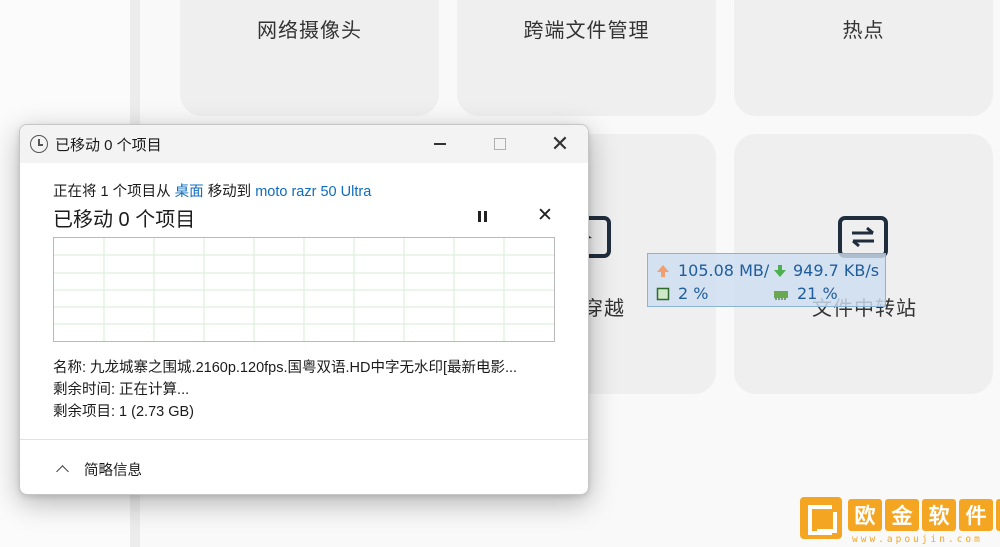 The image size is (1000, 547). Describe the element at coordinates (780, 270) in the screenshot. I see `download-arrow-icon` at that location.